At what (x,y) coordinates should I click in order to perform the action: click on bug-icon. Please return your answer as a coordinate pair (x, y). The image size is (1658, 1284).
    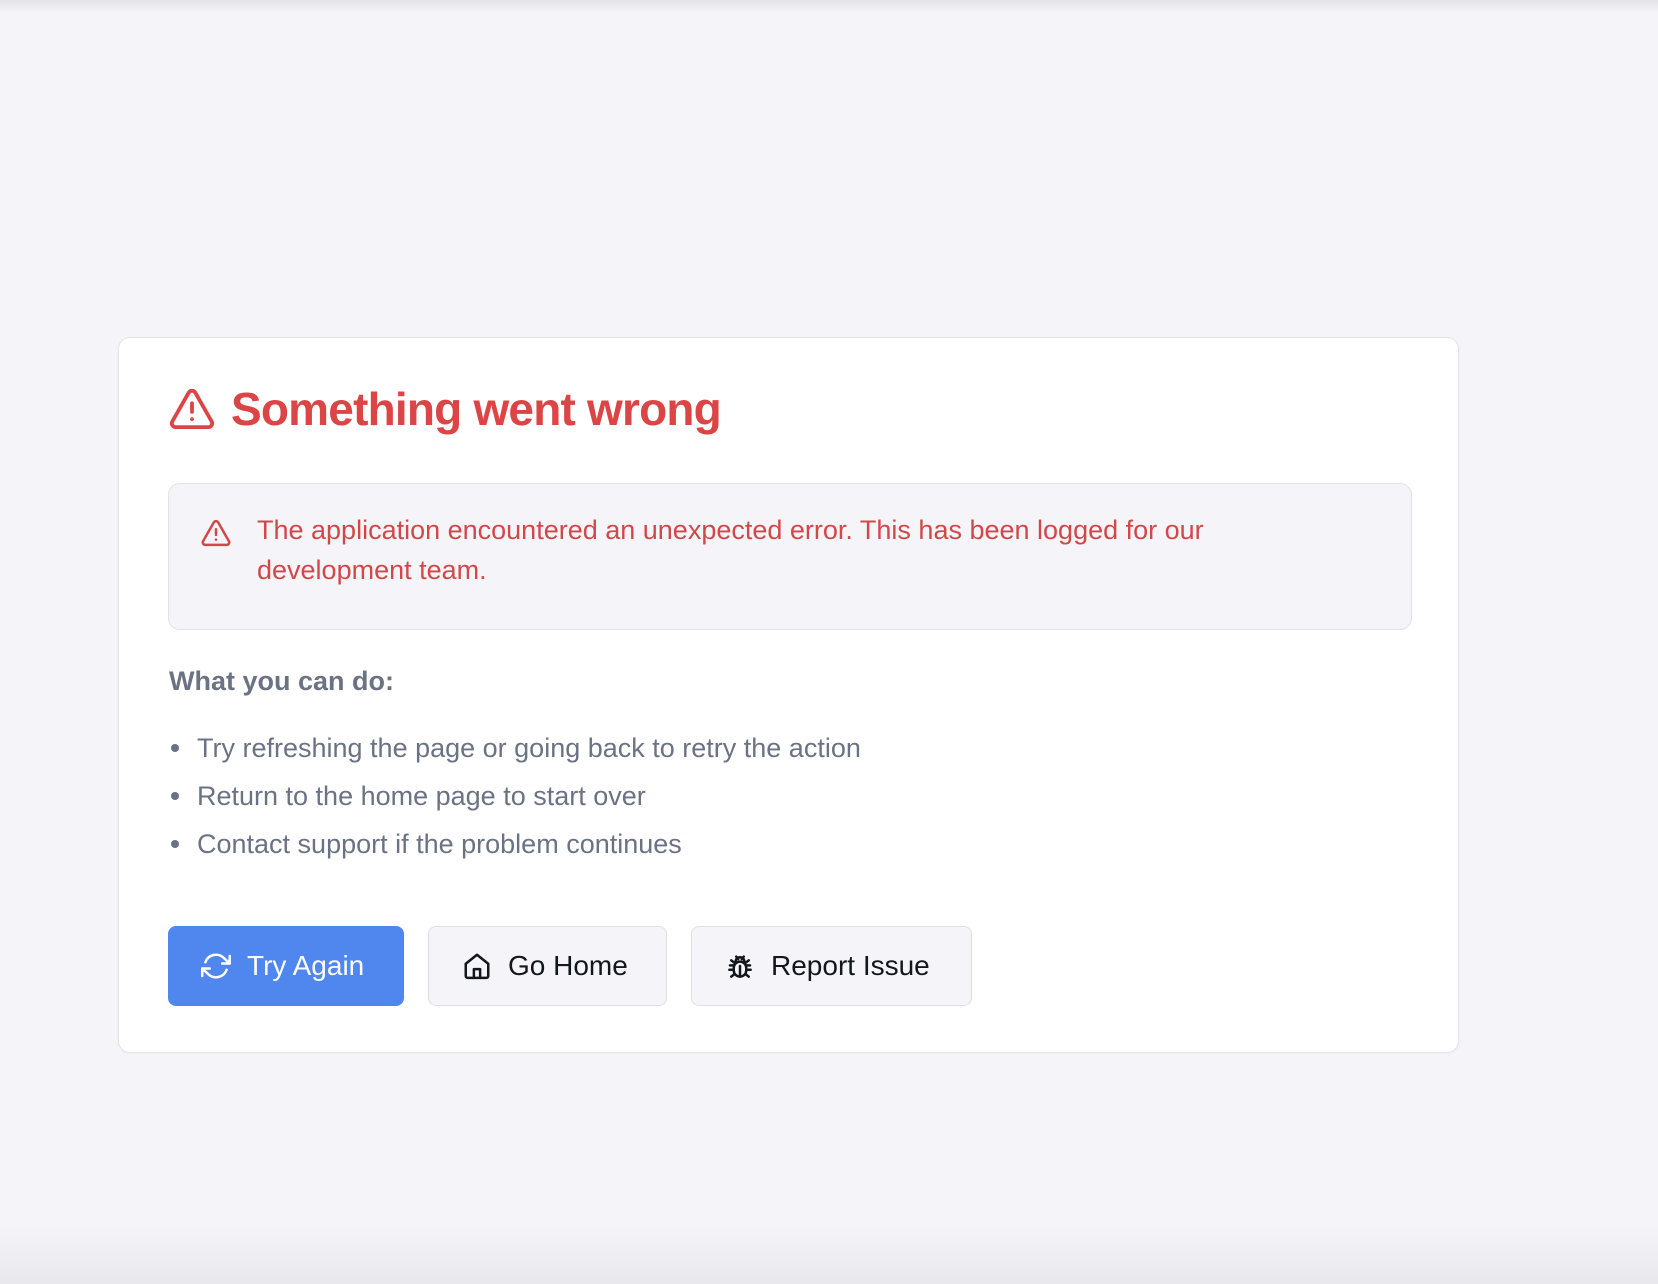
    Looking at the image, I should click on (740, 966).